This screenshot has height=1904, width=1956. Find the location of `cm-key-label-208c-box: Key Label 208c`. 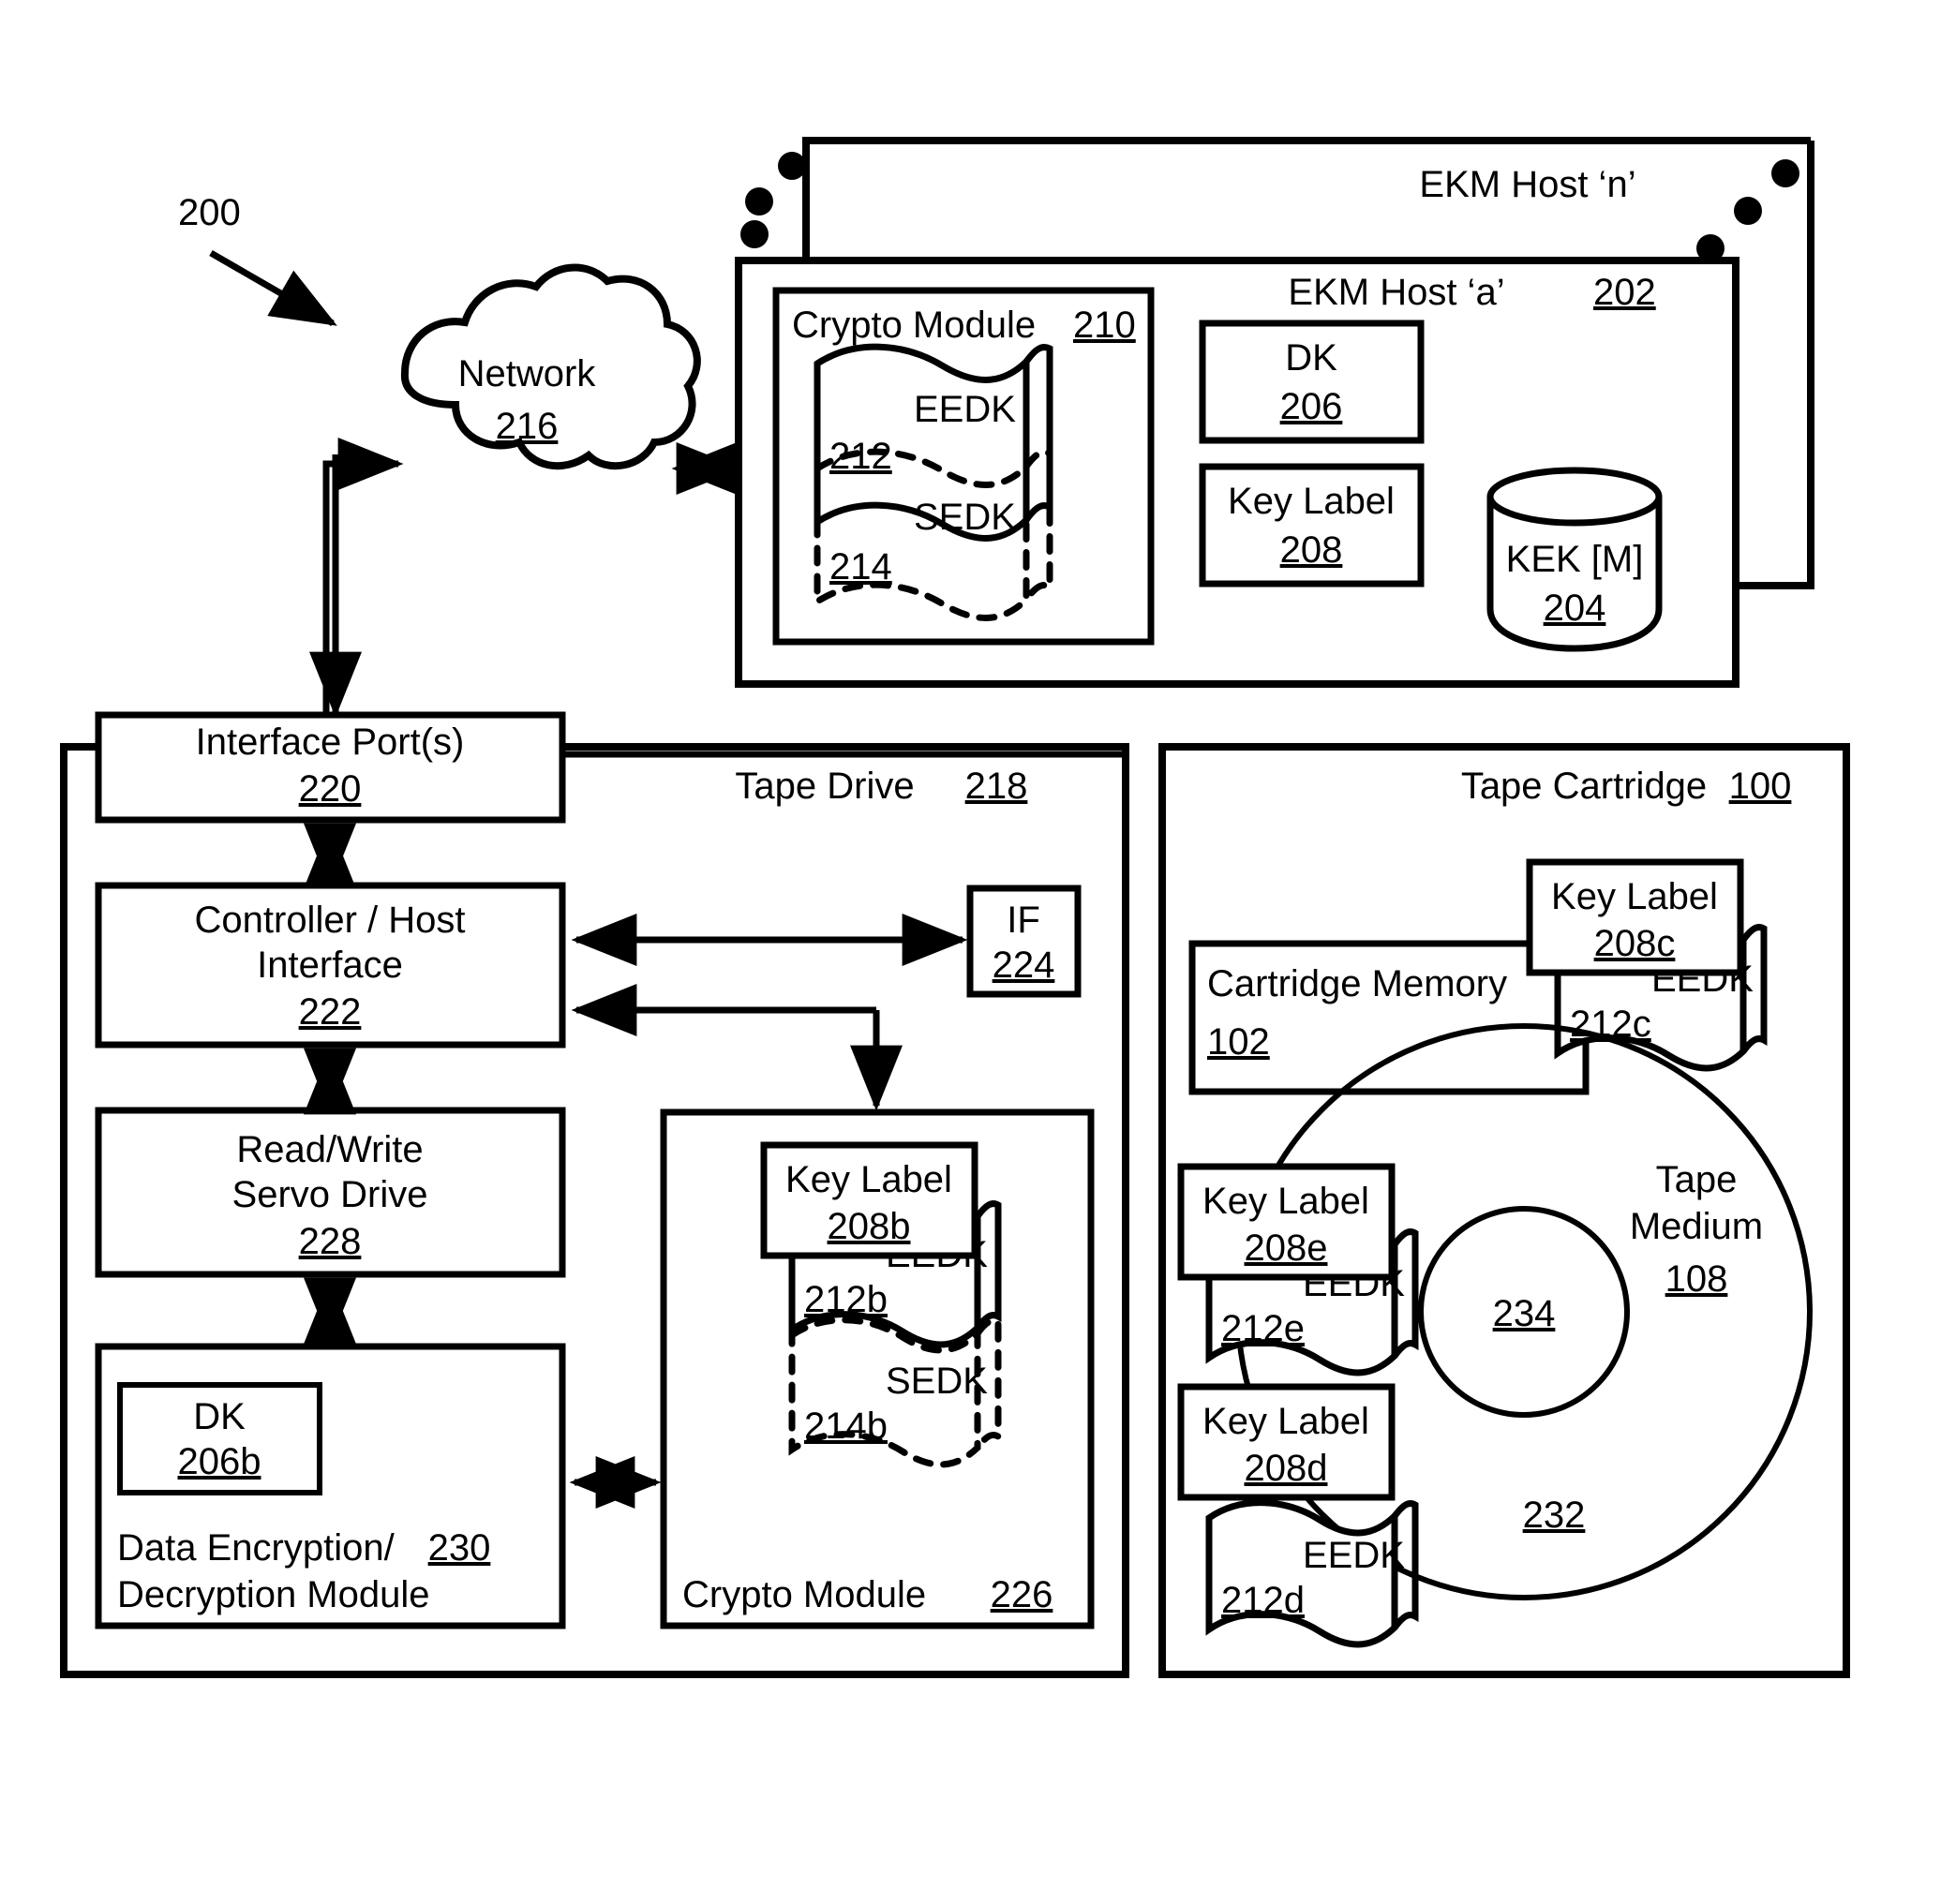

cm-key-label-208c-box: Key Label 208c is located at coordinates (1635, 917).